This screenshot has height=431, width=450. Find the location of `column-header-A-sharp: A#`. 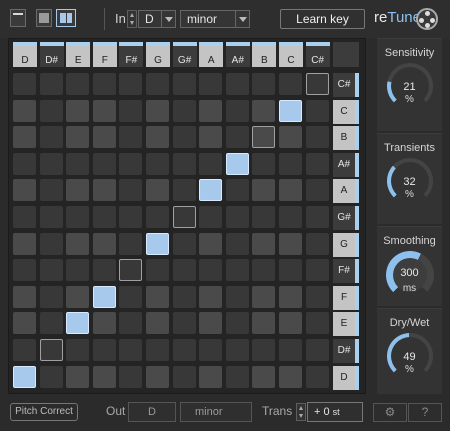

column-header-A-sharp: A# is located at coordinates (237, 54).